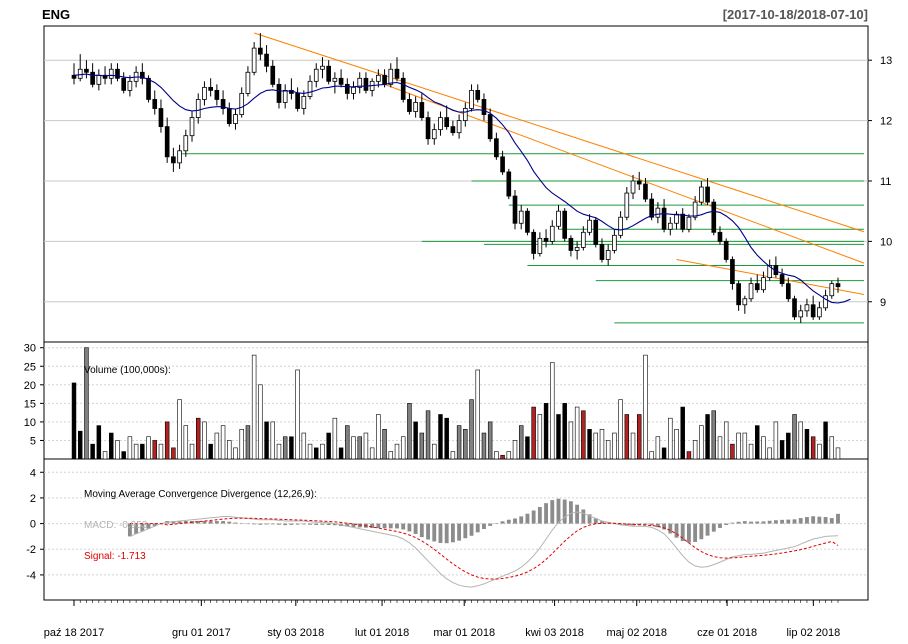 This screenshot has width=908, height=644. I want to click on macd-tick-label: -4, so click(31, 576).